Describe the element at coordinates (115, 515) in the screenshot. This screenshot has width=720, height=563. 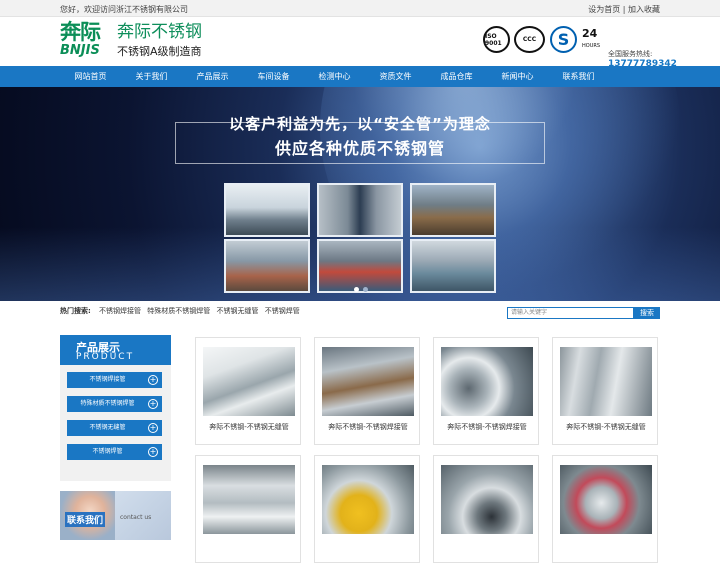
I see `contact-banner: 联系我们 contact us` at that location.